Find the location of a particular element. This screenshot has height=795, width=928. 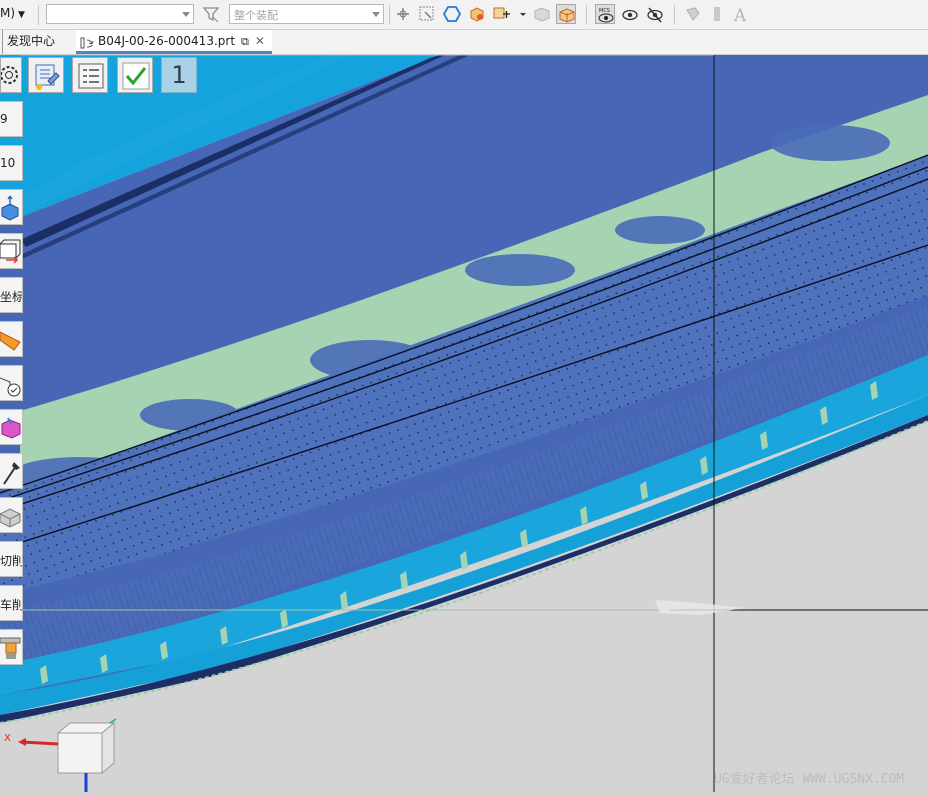

orient-cube-icon is located at coordinates (10, 208).